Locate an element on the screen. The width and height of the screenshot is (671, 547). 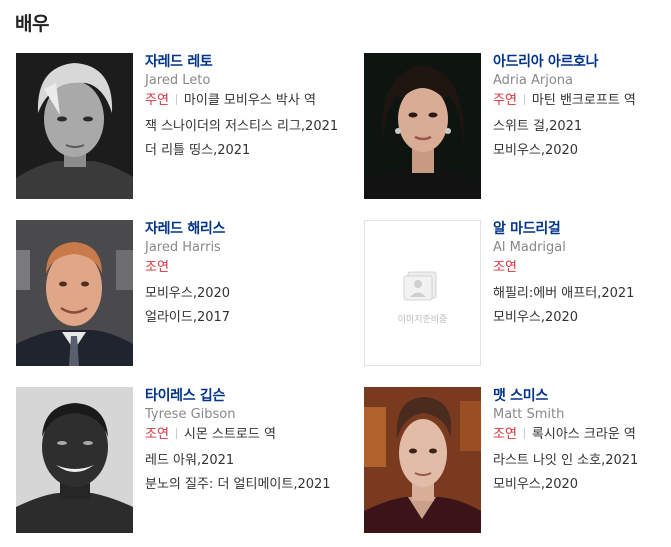
actor-english-name: Al Madrigal is located at coordinates (529, 247).